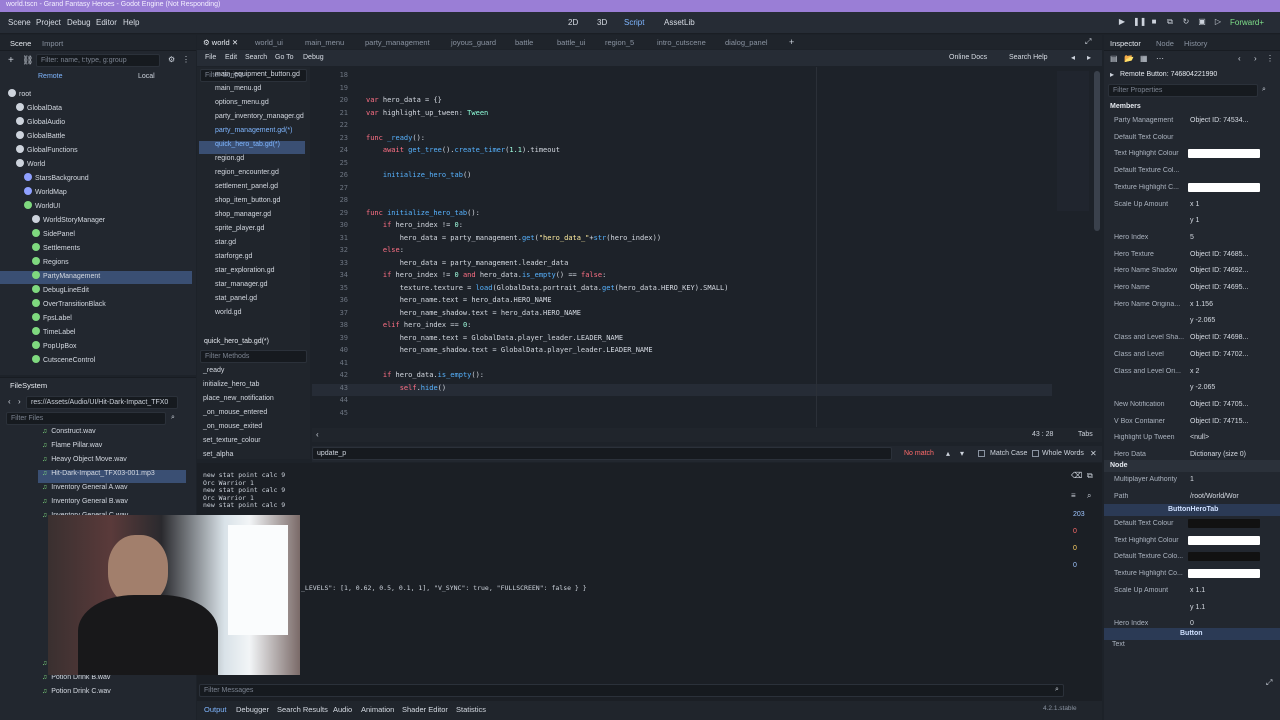 The image size is (1280, 720). Describe the element at coordinates (1270, 58) in the screenshot. I see `history-icon: ⋮` at that location.